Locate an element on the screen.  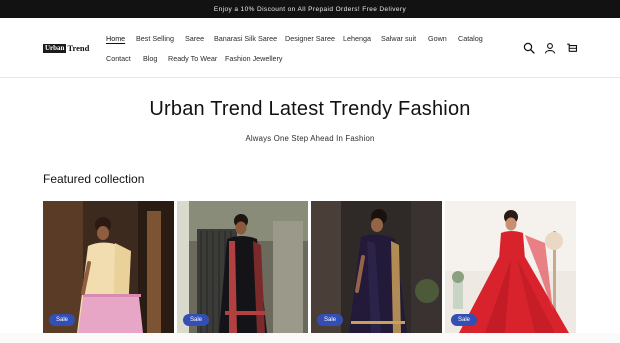
hero-subtitle: Always One Step Ahead In Fashion is located at coordinates (310, 138).